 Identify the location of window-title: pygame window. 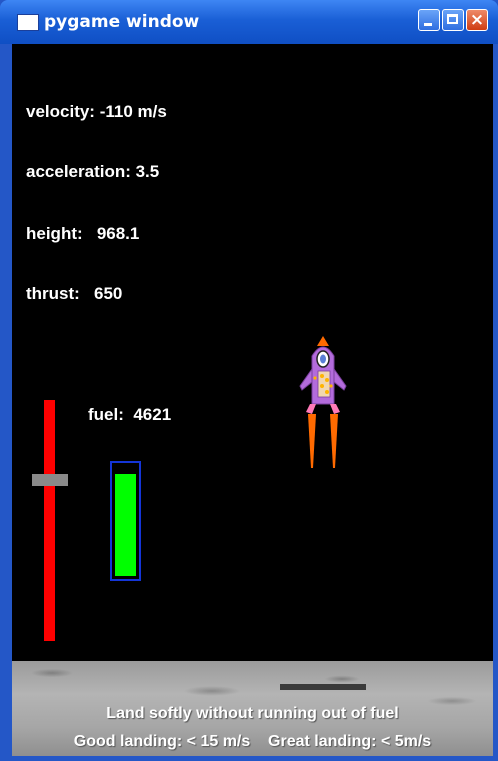
(122, 22).